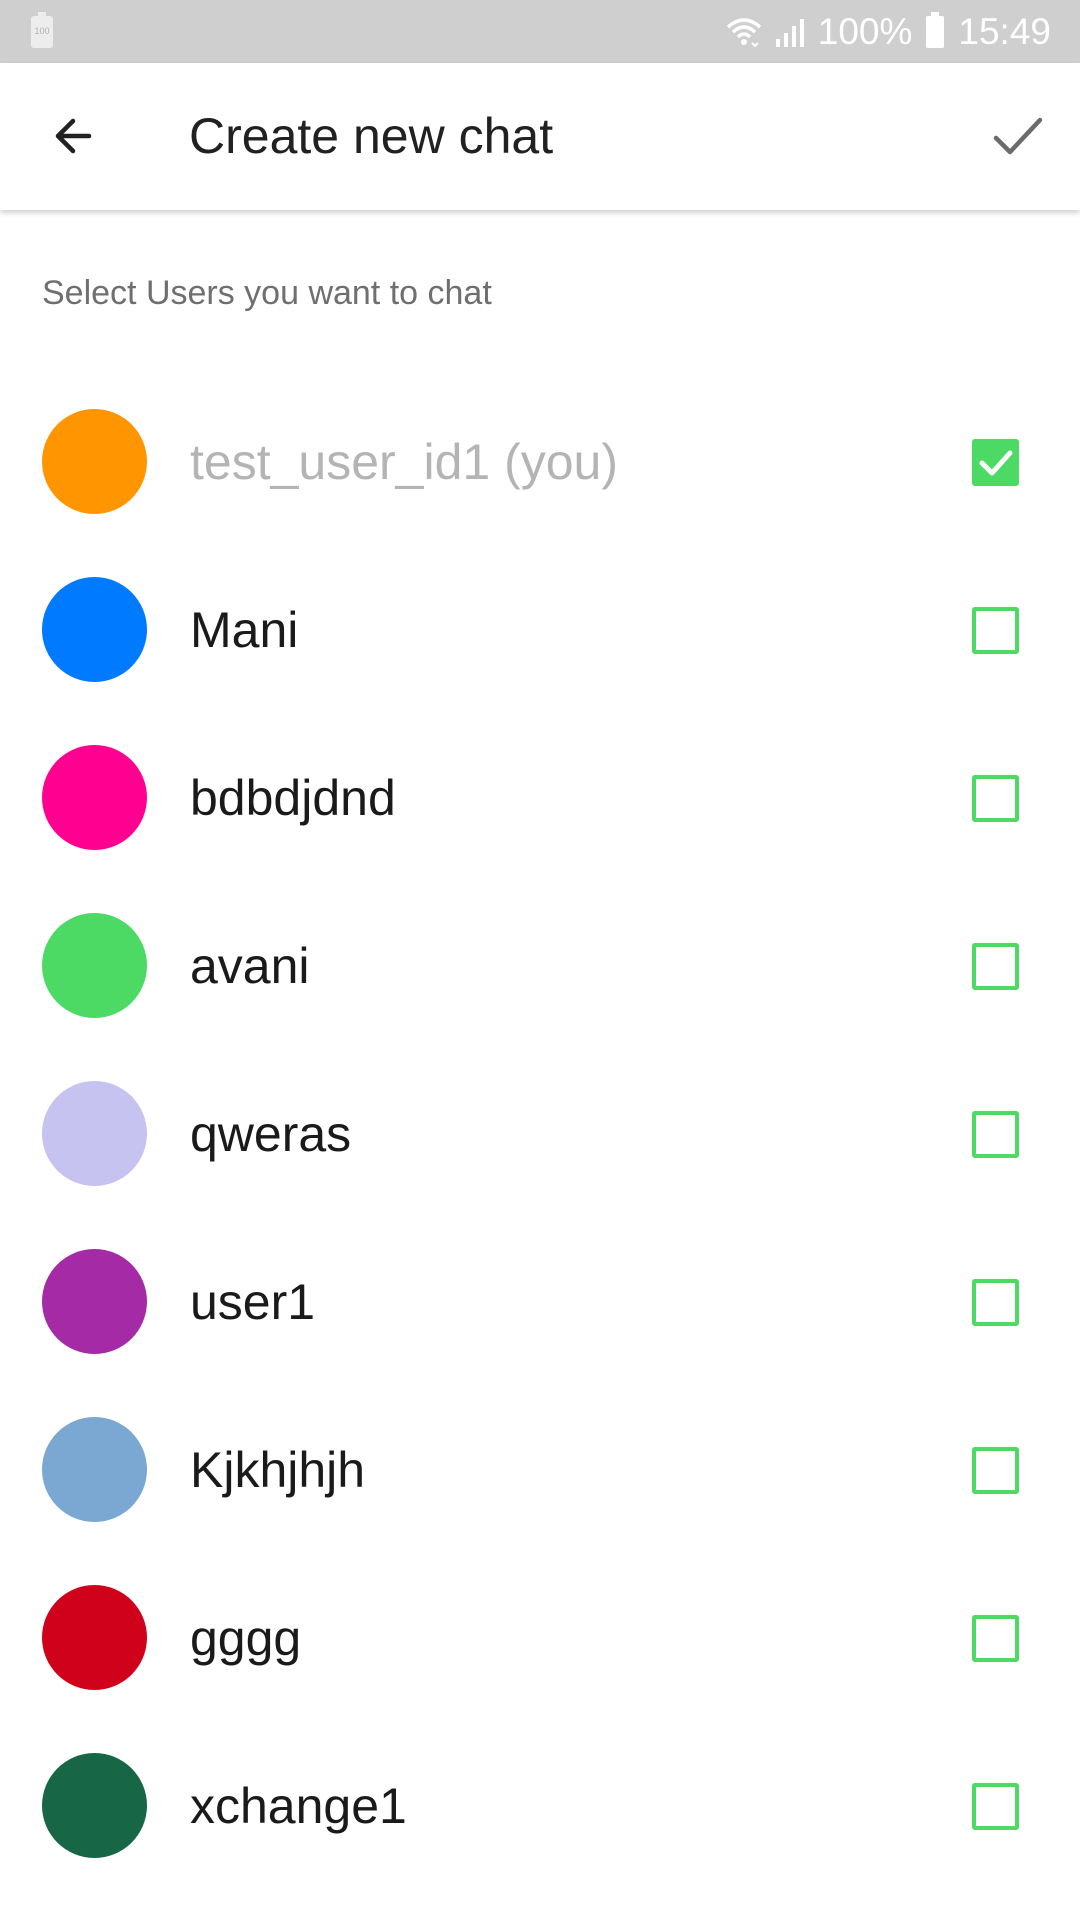 The height and width of the screenshot is (1920, 1080). Describe the element at coordinates (865, 31) in the screenshot. I see `battery-percent: 100%` at that location.